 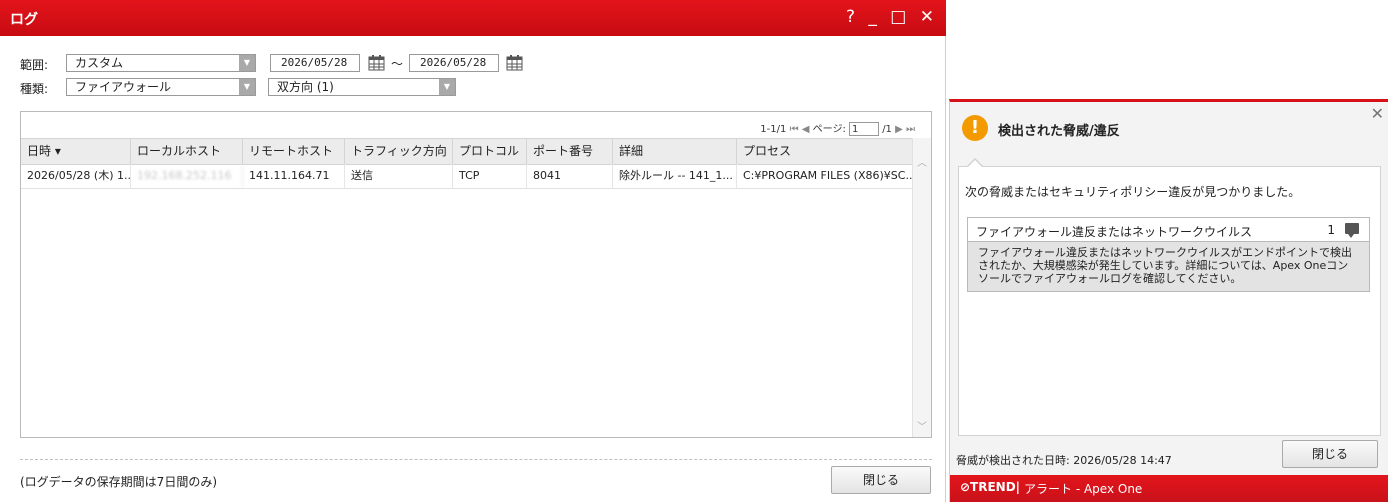 What do you see at coordinates (476, 459) in the screenshot?
I see `divider` at bounding box center [476, 459].